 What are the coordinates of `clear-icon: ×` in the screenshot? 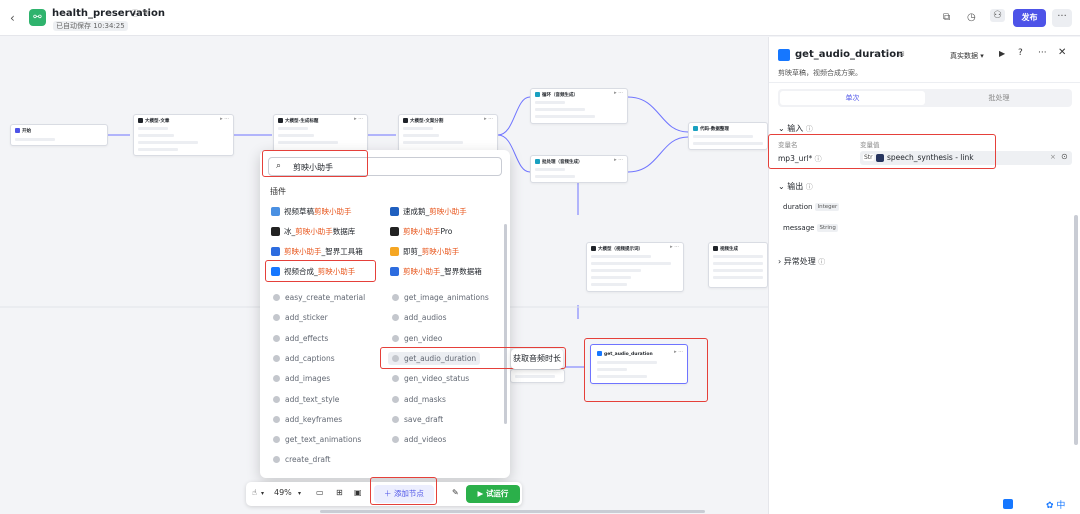 It's located at (1053, 157).